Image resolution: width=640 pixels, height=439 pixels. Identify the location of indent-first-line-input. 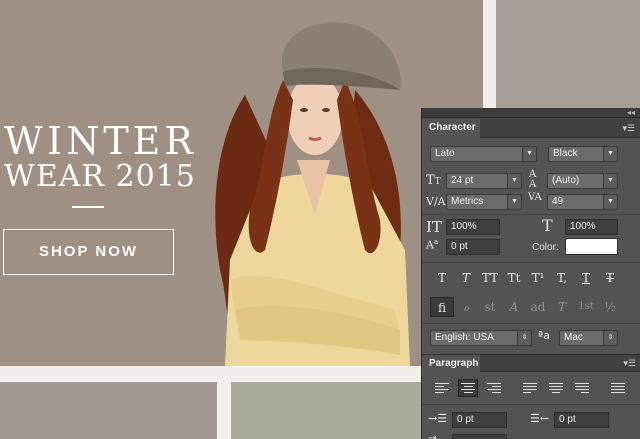
(479, 436).